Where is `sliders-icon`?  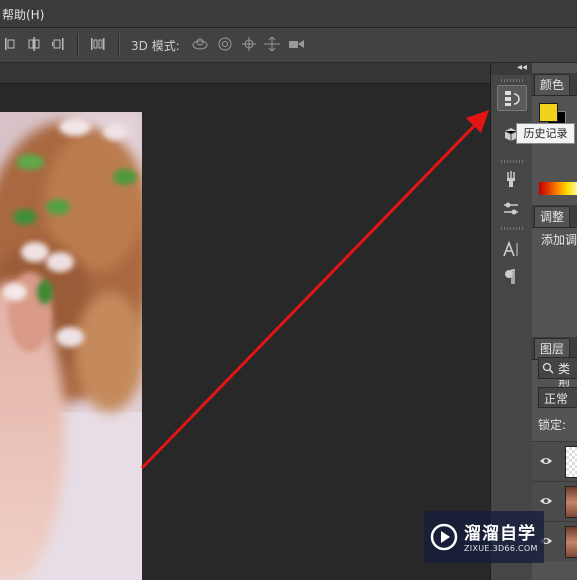
sliders-icon is located at coordinates (511, 208).